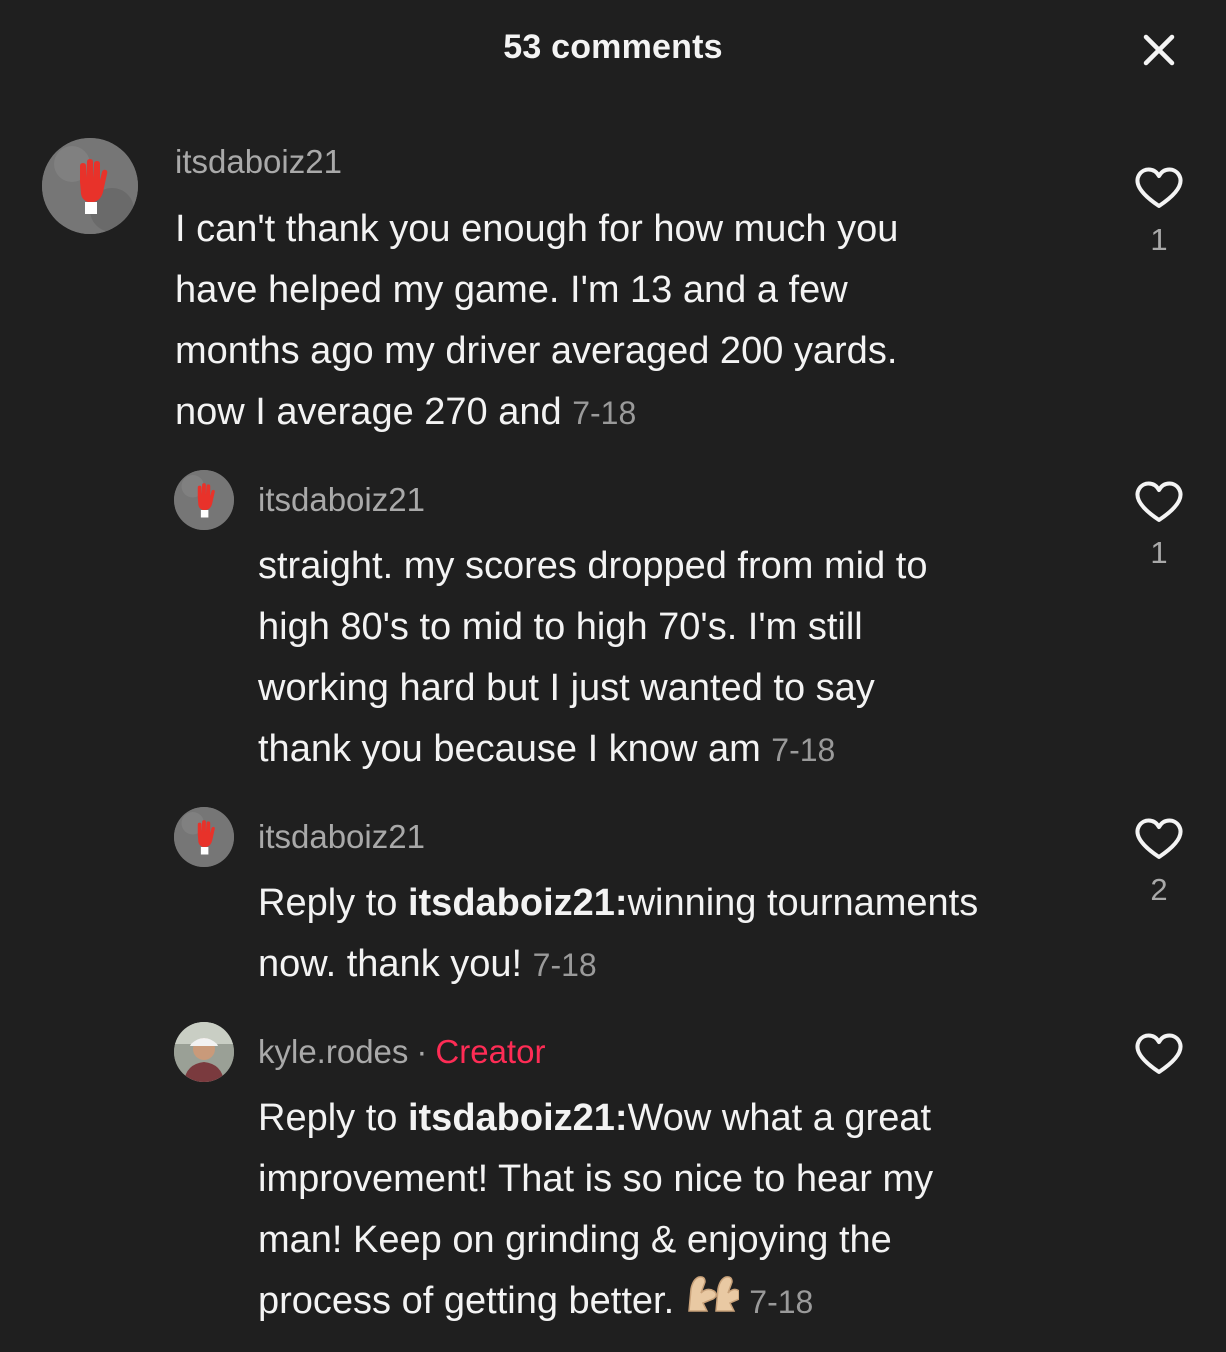  I want to click on profile-photo-avatar-icon, so click(204, 1052).